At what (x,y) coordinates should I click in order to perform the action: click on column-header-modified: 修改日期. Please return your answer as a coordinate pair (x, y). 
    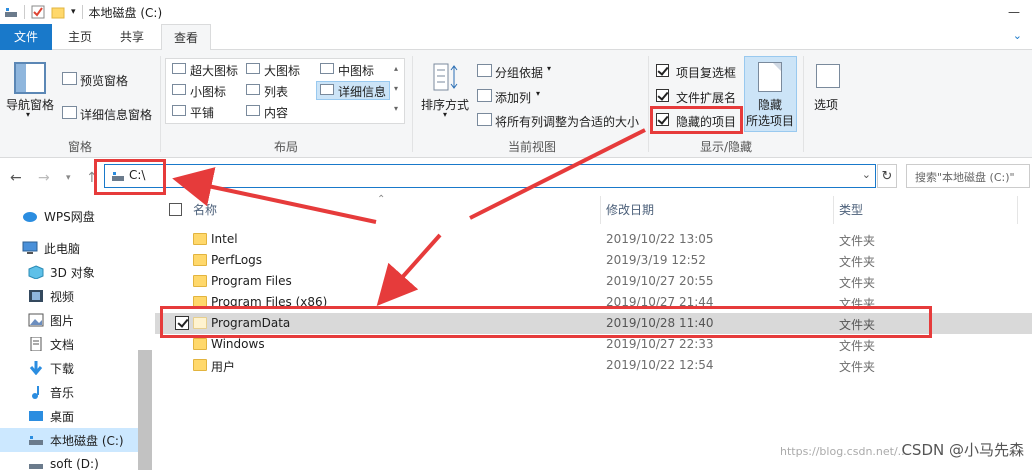
    Looking at the image, I should click on (630, 210).